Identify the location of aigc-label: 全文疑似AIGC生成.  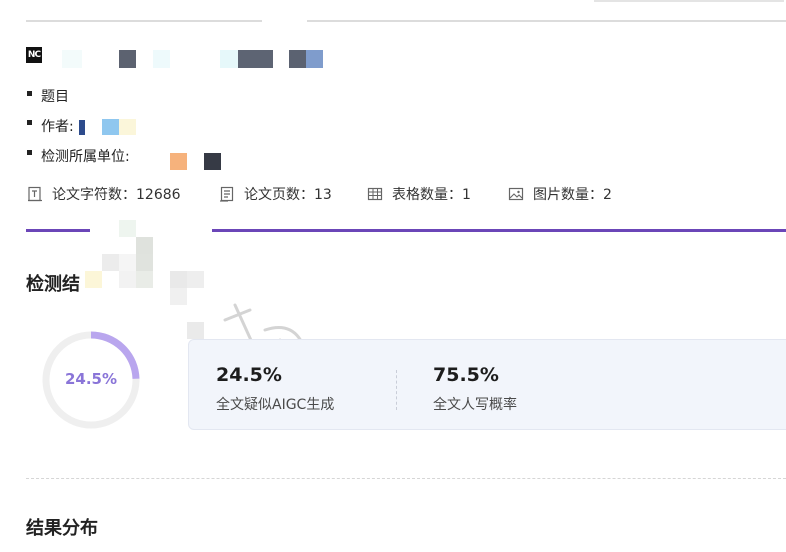
(275, 405).